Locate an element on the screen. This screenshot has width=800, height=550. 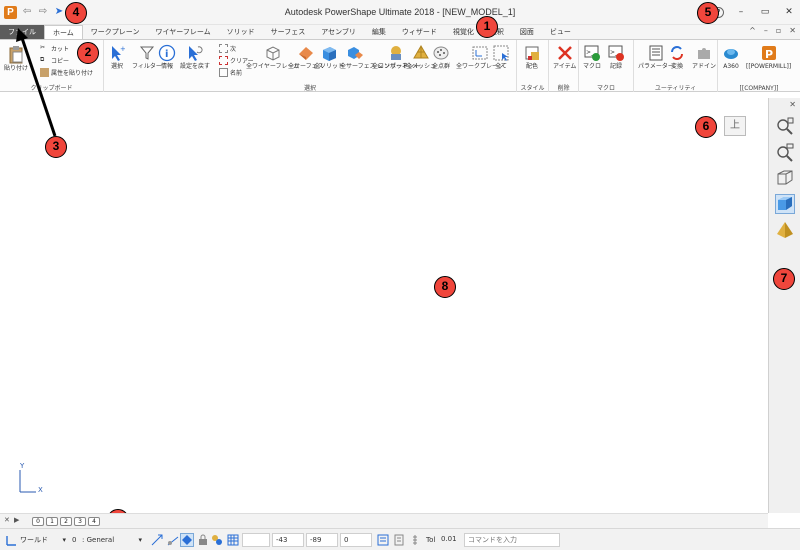
layer-bar-toggle-icon: ▶ is located at coordinates (16, 520).